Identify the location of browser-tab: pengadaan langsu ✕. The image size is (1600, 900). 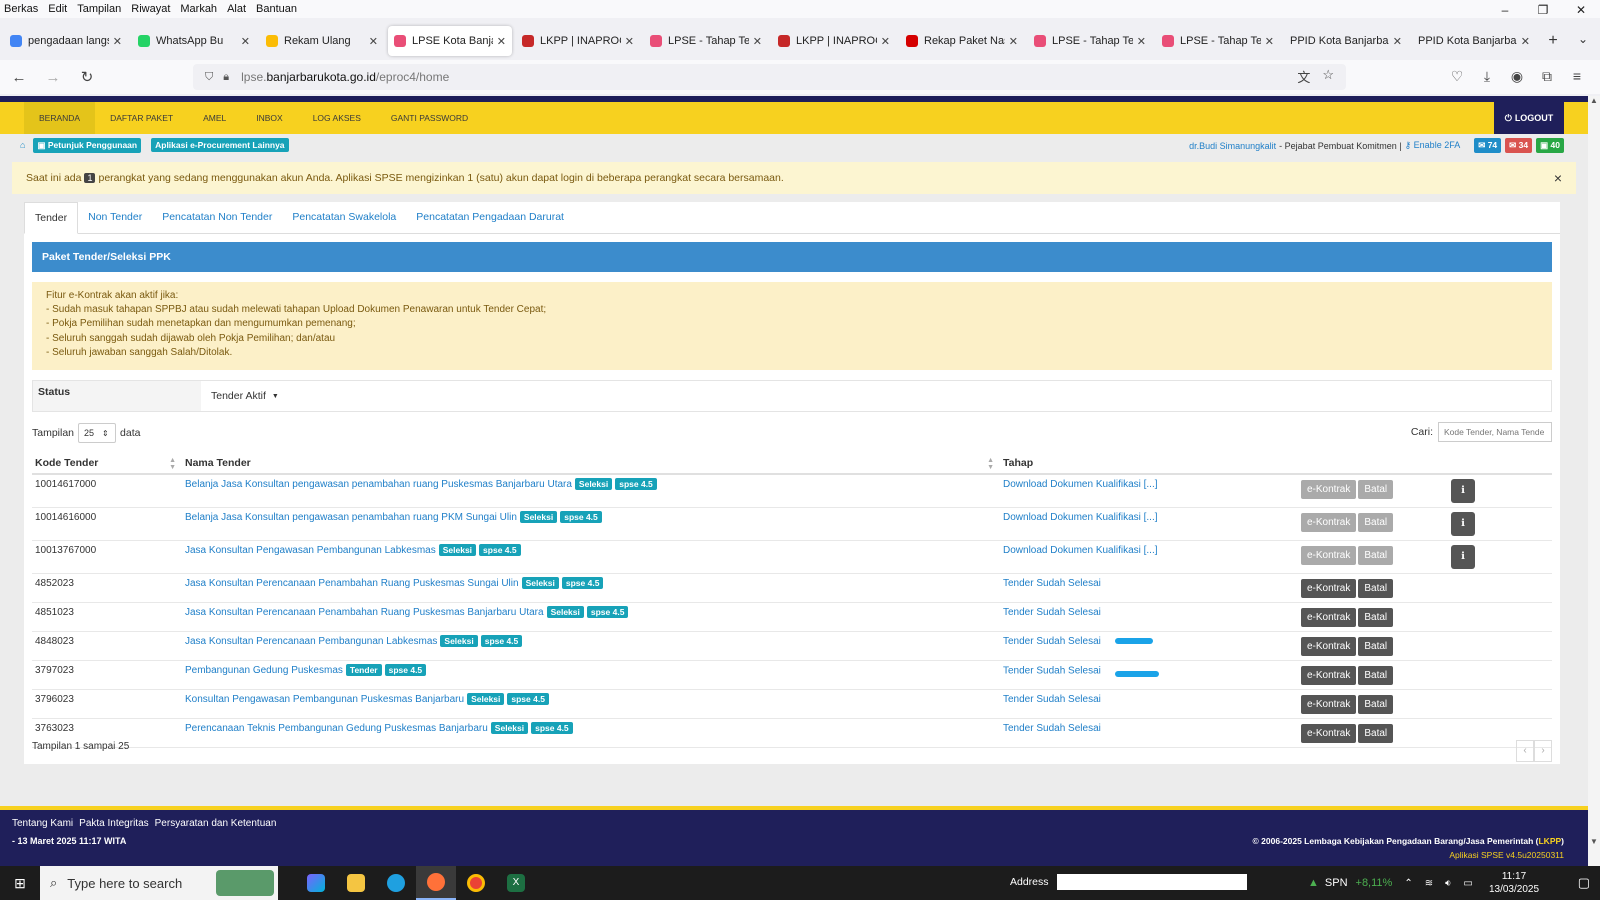
(66, 41).